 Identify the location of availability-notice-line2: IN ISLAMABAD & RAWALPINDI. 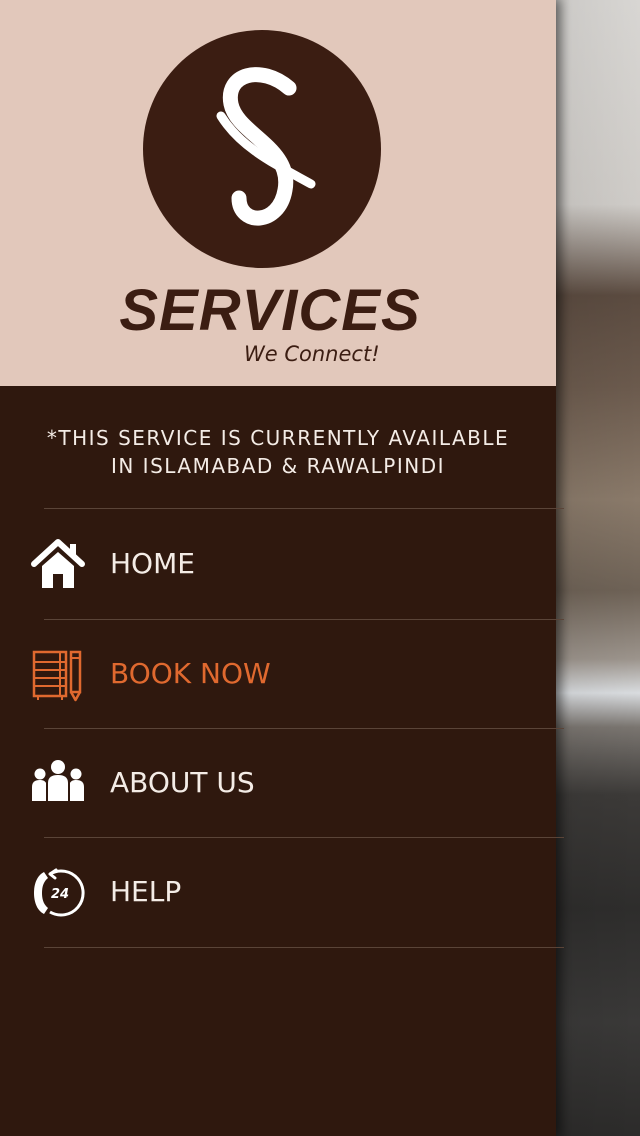
(278, 466).